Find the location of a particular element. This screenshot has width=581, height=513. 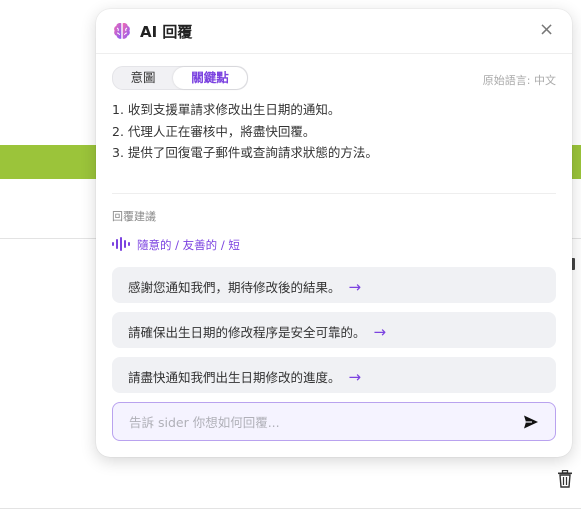

reply-prompt-box is located at coordinates (334, 421).